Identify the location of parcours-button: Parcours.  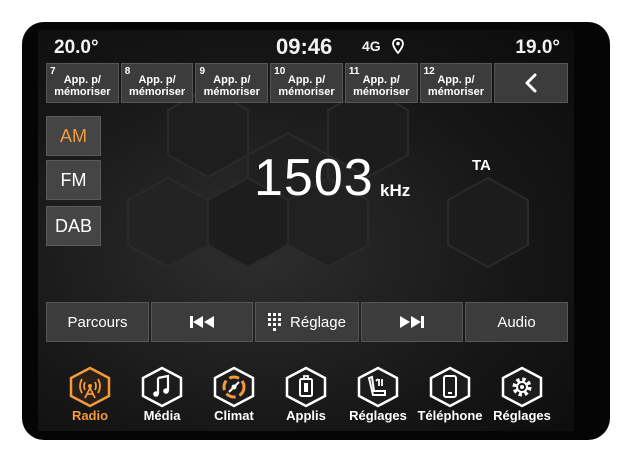
(97, 322).